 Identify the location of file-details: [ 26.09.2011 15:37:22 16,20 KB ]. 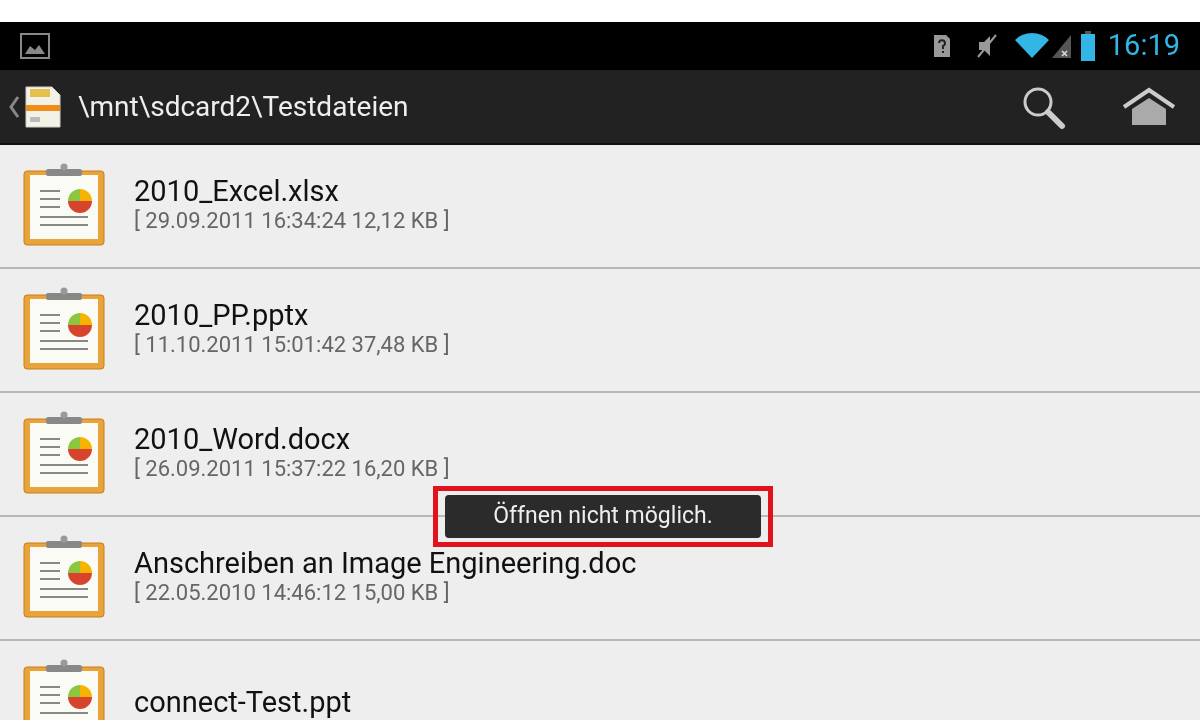
(292, 469).